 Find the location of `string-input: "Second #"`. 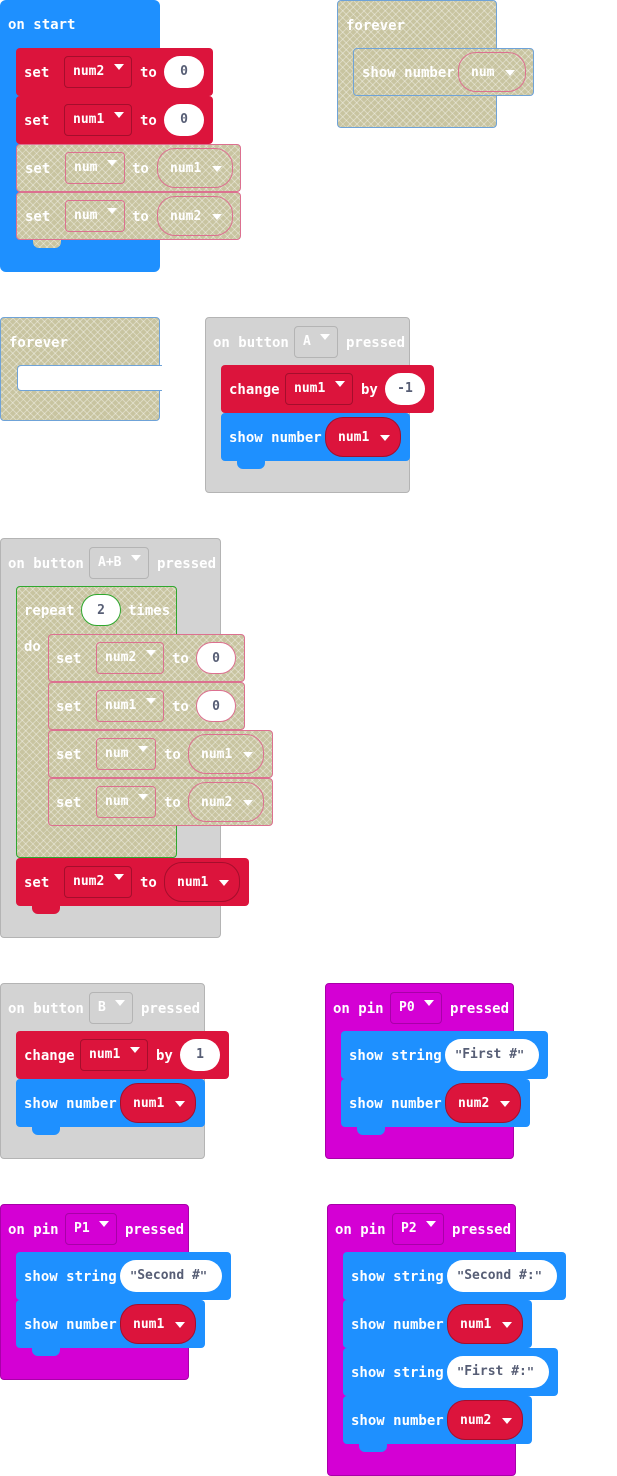

string-input: "Second #" is located at coordinates (171, 1276).